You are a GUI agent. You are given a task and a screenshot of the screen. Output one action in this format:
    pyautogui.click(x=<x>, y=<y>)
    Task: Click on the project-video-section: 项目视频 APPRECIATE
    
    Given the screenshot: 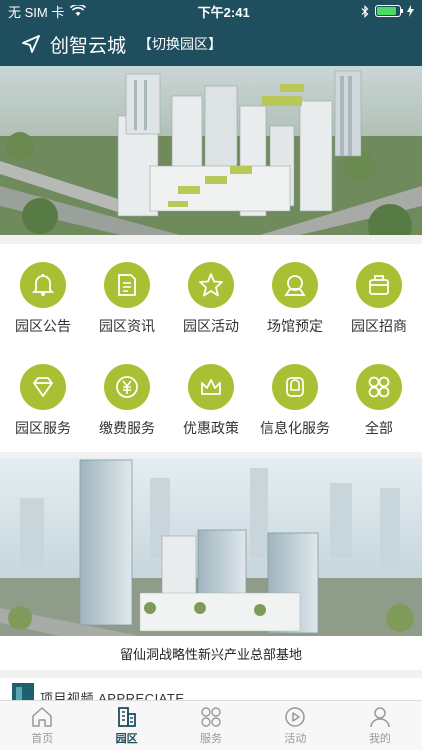 What is the action you would take?
    pyautogui.click(x=211, y=689)
    